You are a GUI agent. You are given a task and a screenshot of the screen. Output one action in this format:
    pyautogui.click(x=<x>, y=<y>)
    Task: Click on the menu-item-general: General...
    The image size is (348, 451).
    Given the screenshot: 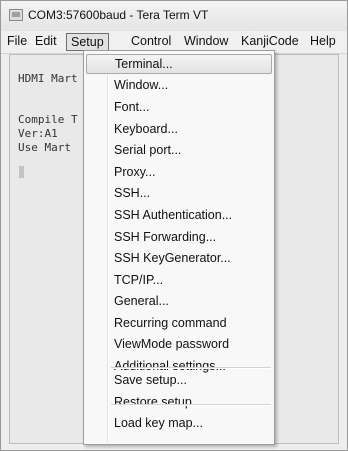 What is the action you would take?
    pyautogui.click(x=179, y=301)
    